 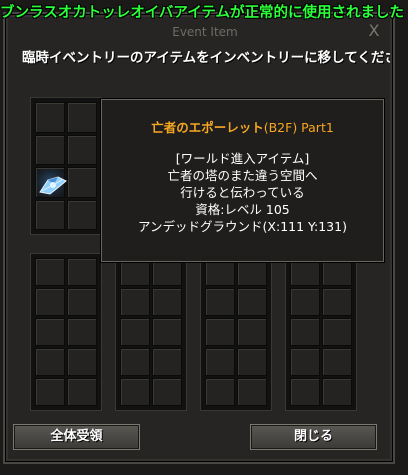 What do you see at coordinates (242, 192) in the screenshot?
I see `tooltip-description-2: 行けると伝わっている` at bounding box center [242, 192].